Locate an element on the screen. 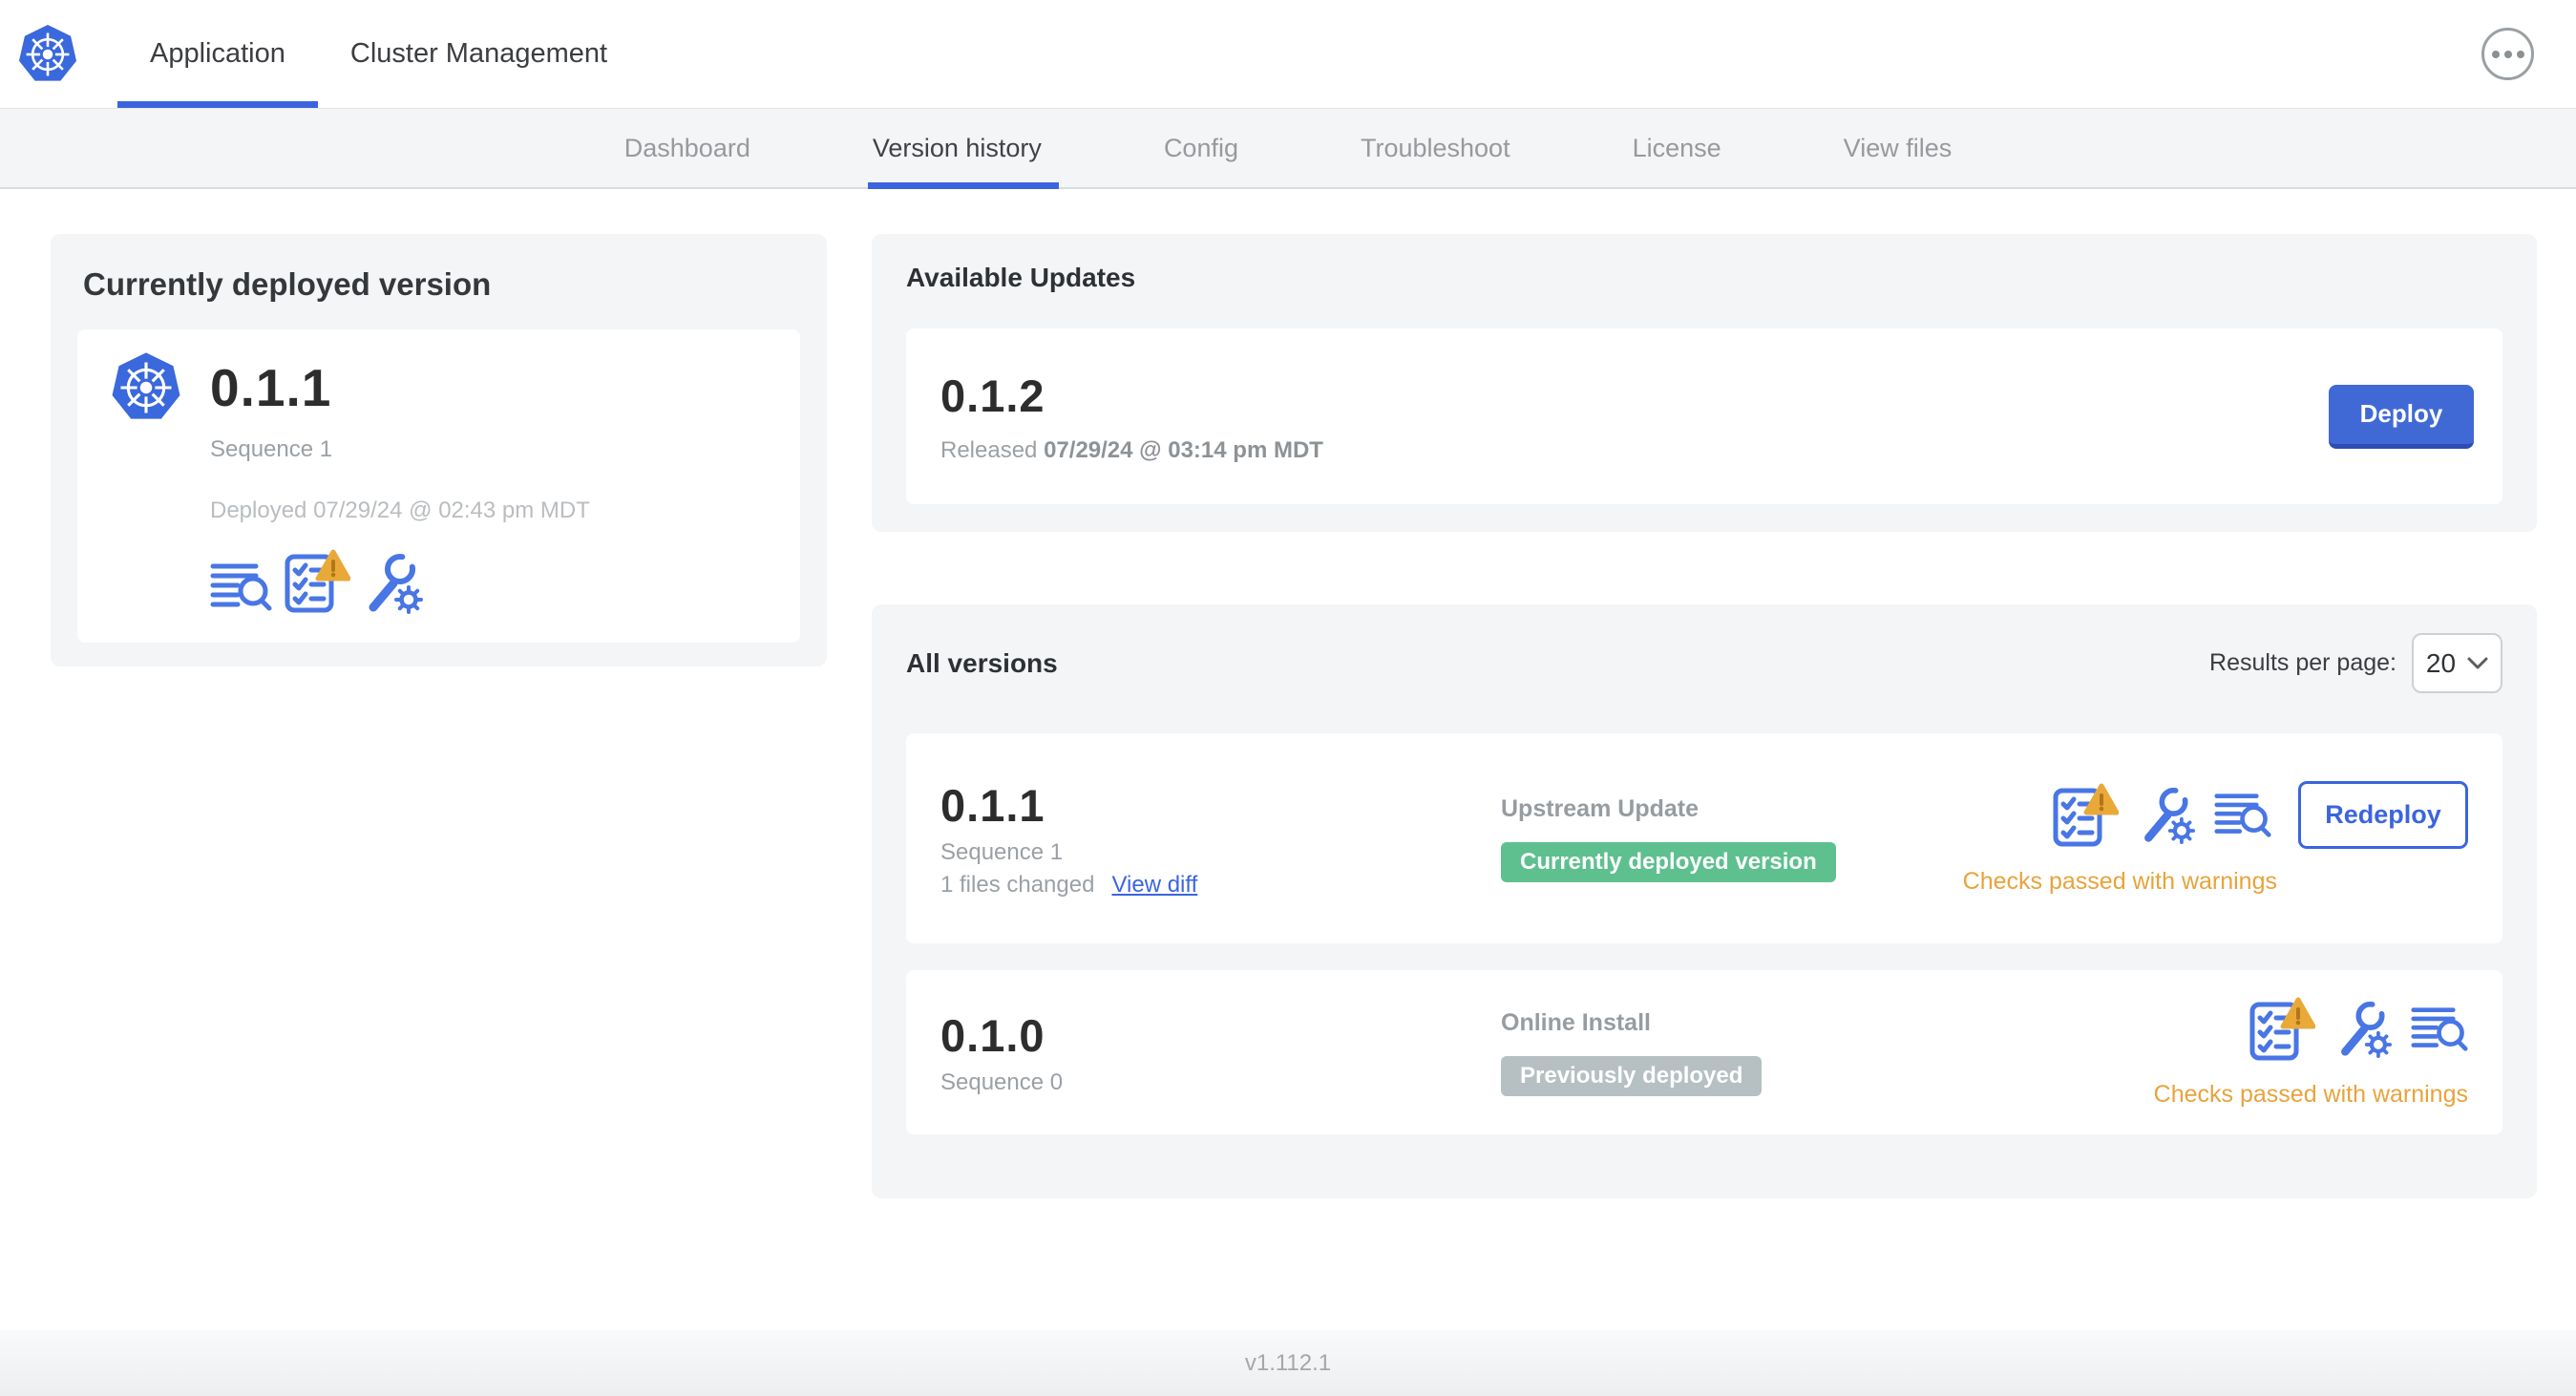  all-versions-title: All versions is located at coordinates (982, 662).